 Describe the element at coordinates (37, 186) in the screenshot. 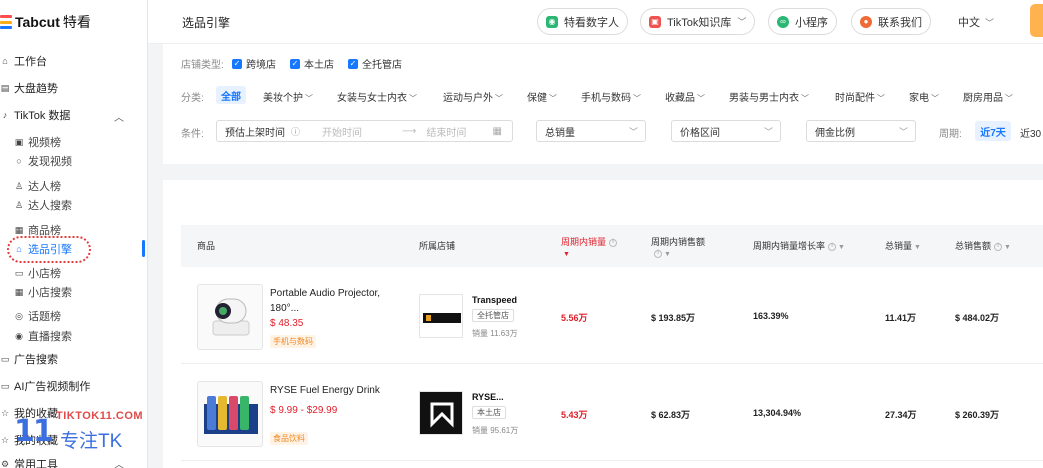

I see `sidebar-item-creator-rank: ♙ 达人榜` at that location.